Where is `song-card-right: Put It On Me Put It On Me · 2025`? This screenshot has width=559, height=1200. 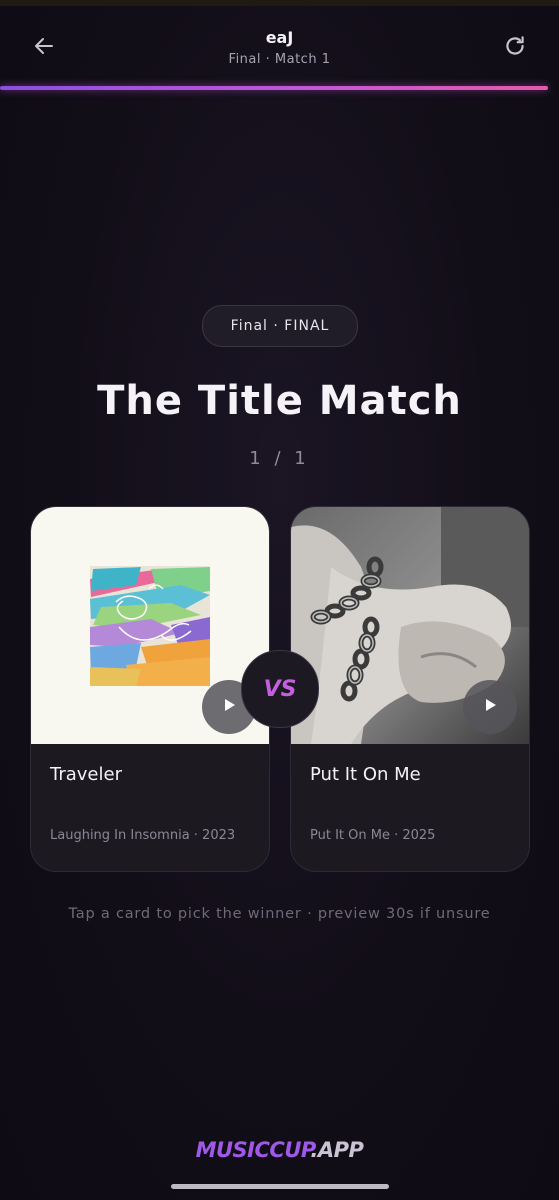 song-card-right: Put It On Me Put It On Me · 2025 is located at coordinates (410, 689).